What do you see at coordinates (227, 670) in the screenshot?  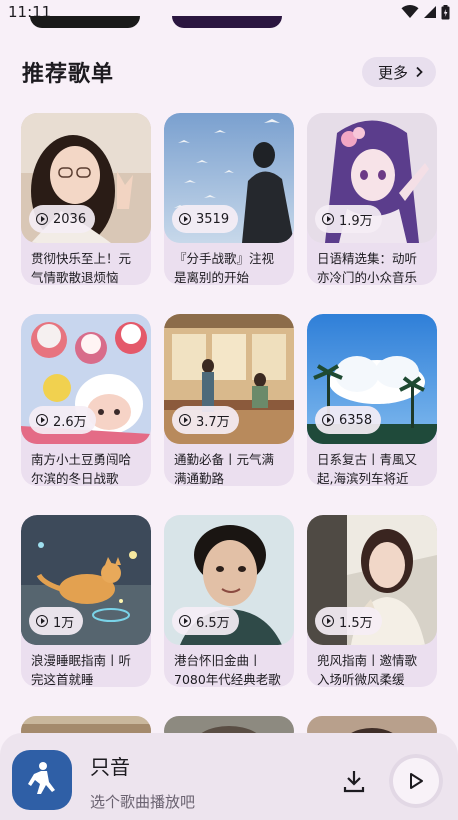 I see `playlist-title: 港台怀旧金曲丨7080年代经典老歌` at bounding box center [227, 670].